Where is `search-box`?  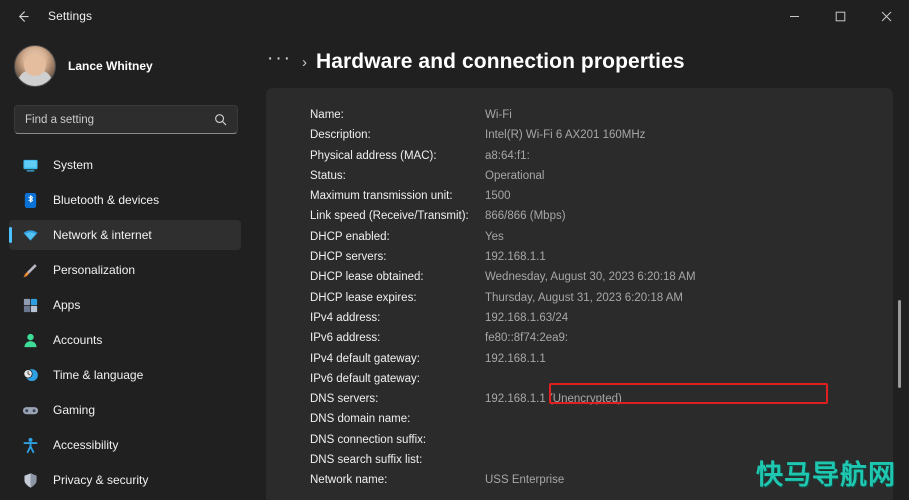 search-box is located at coordinates (126, 119).